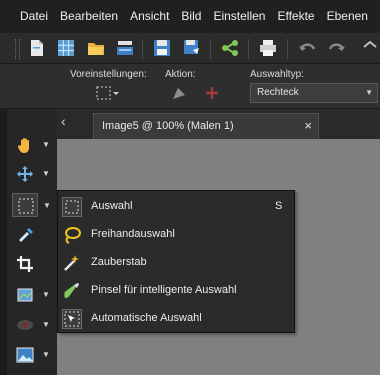 This screenshot has height=375, width=380. I want to click on crop-icon, so click(25, 264).